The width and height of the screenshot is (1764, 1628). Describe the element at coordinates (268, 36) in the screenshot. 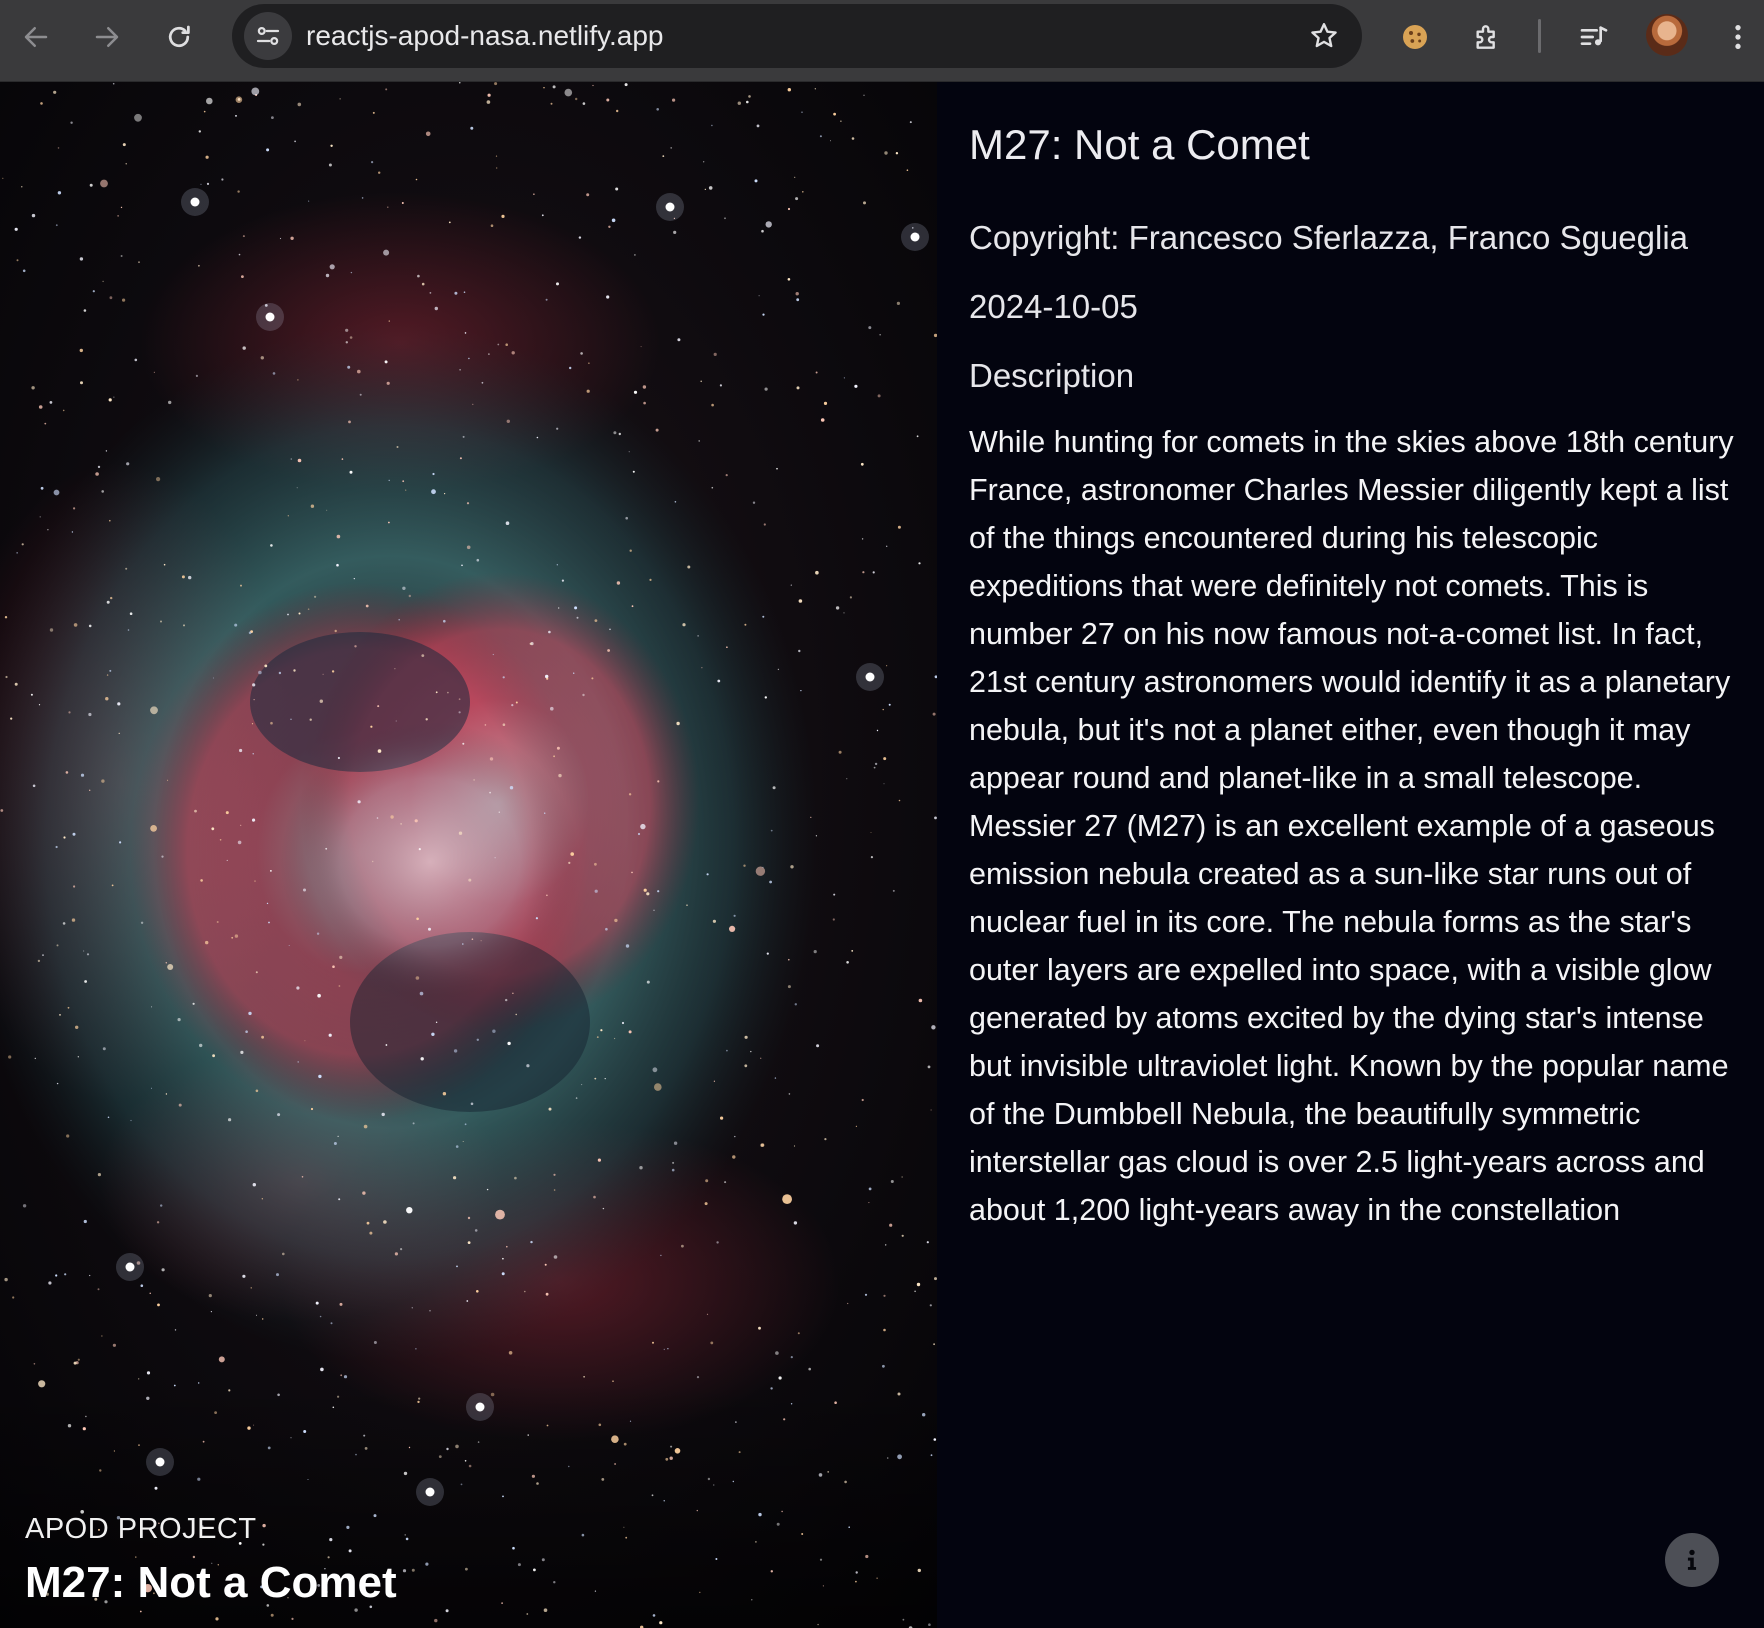

I see `site-settings-button` at that location.